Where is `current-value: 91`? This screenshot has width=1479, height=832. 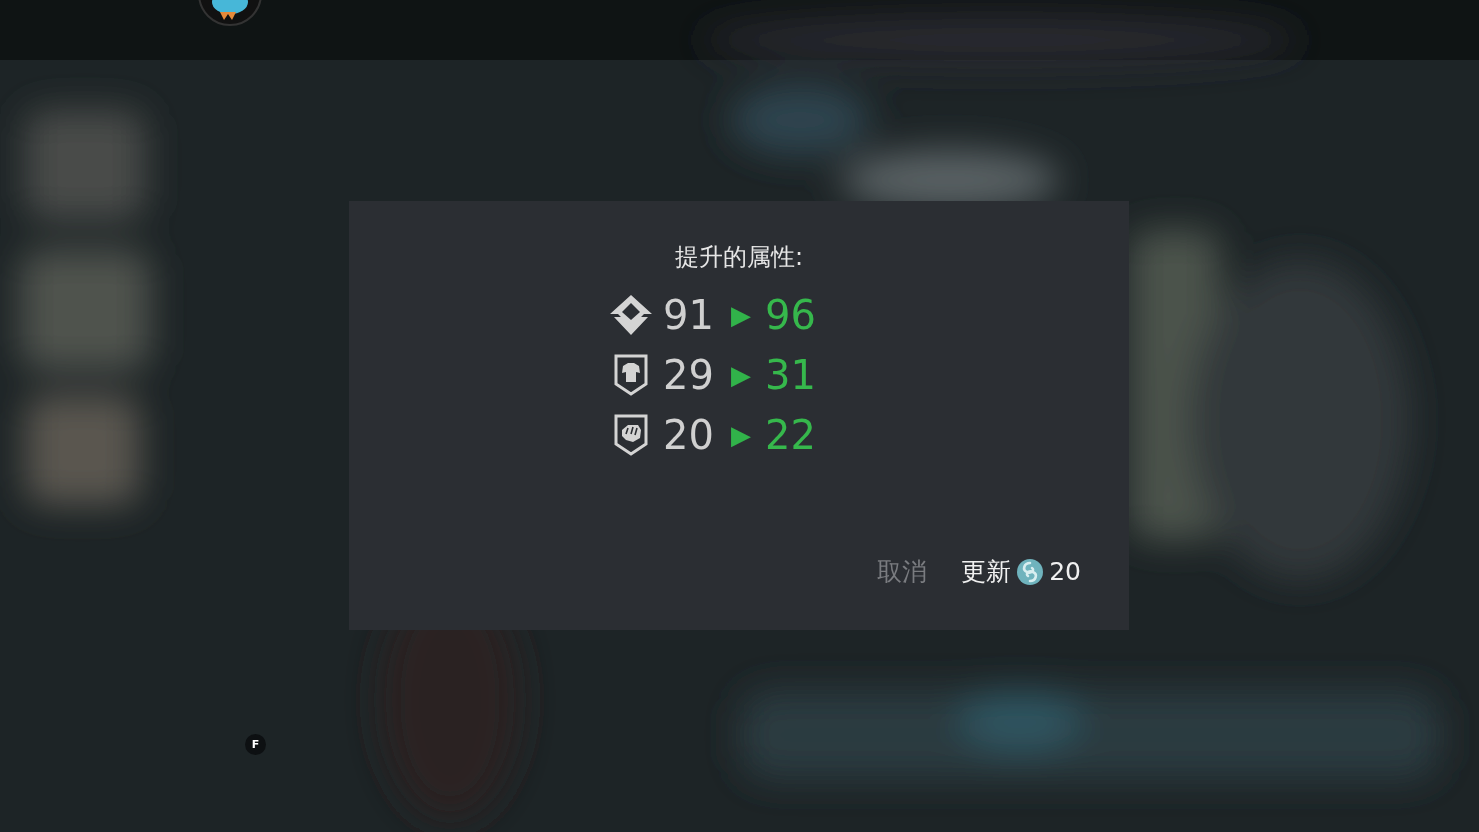 current-value: 91 is located at coordinates (689, 315).